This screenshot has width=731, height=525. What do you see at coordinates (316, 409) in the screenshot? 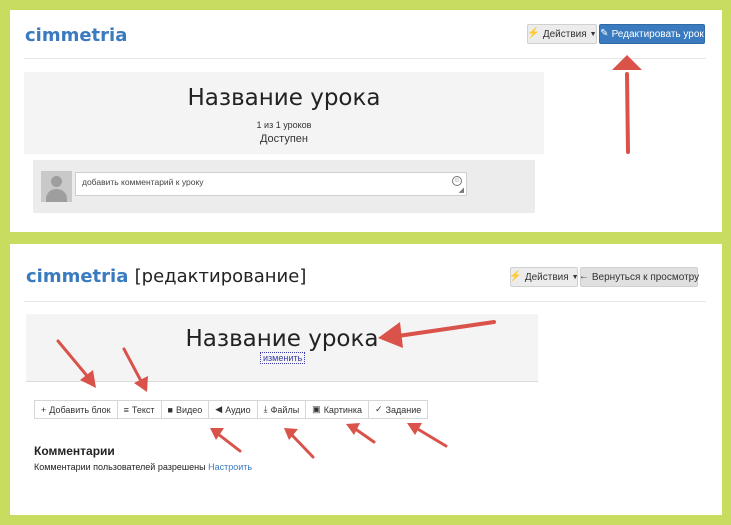
I see `image-icon: ▣` at bounding box center [316, 409].